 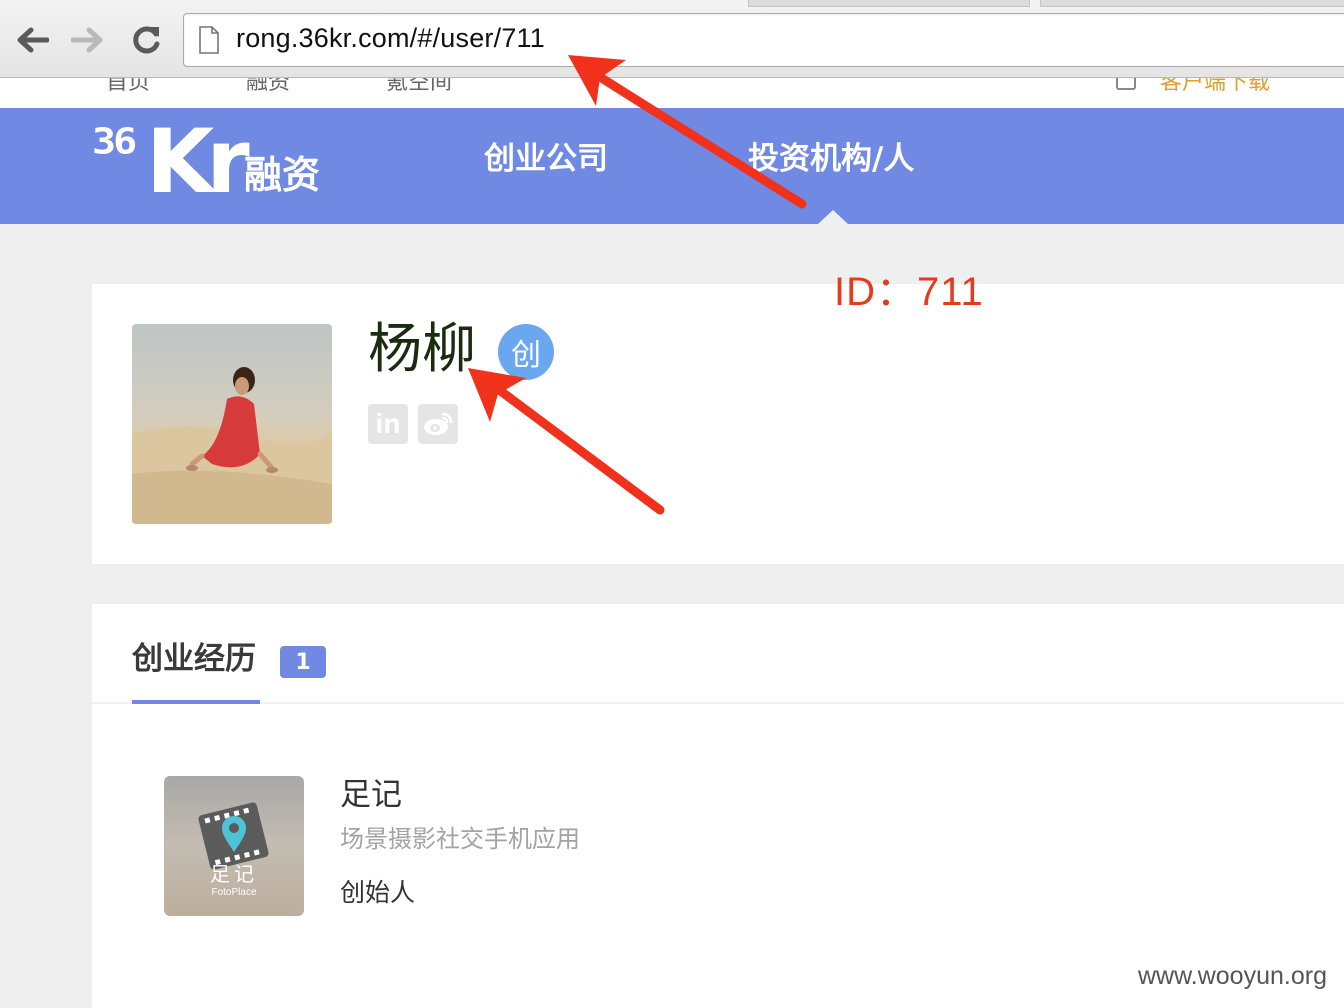 What do you see at coordinates (128, 87) in the screenshot?
I see `top-link: 首页` at bounding box center [128, 87].